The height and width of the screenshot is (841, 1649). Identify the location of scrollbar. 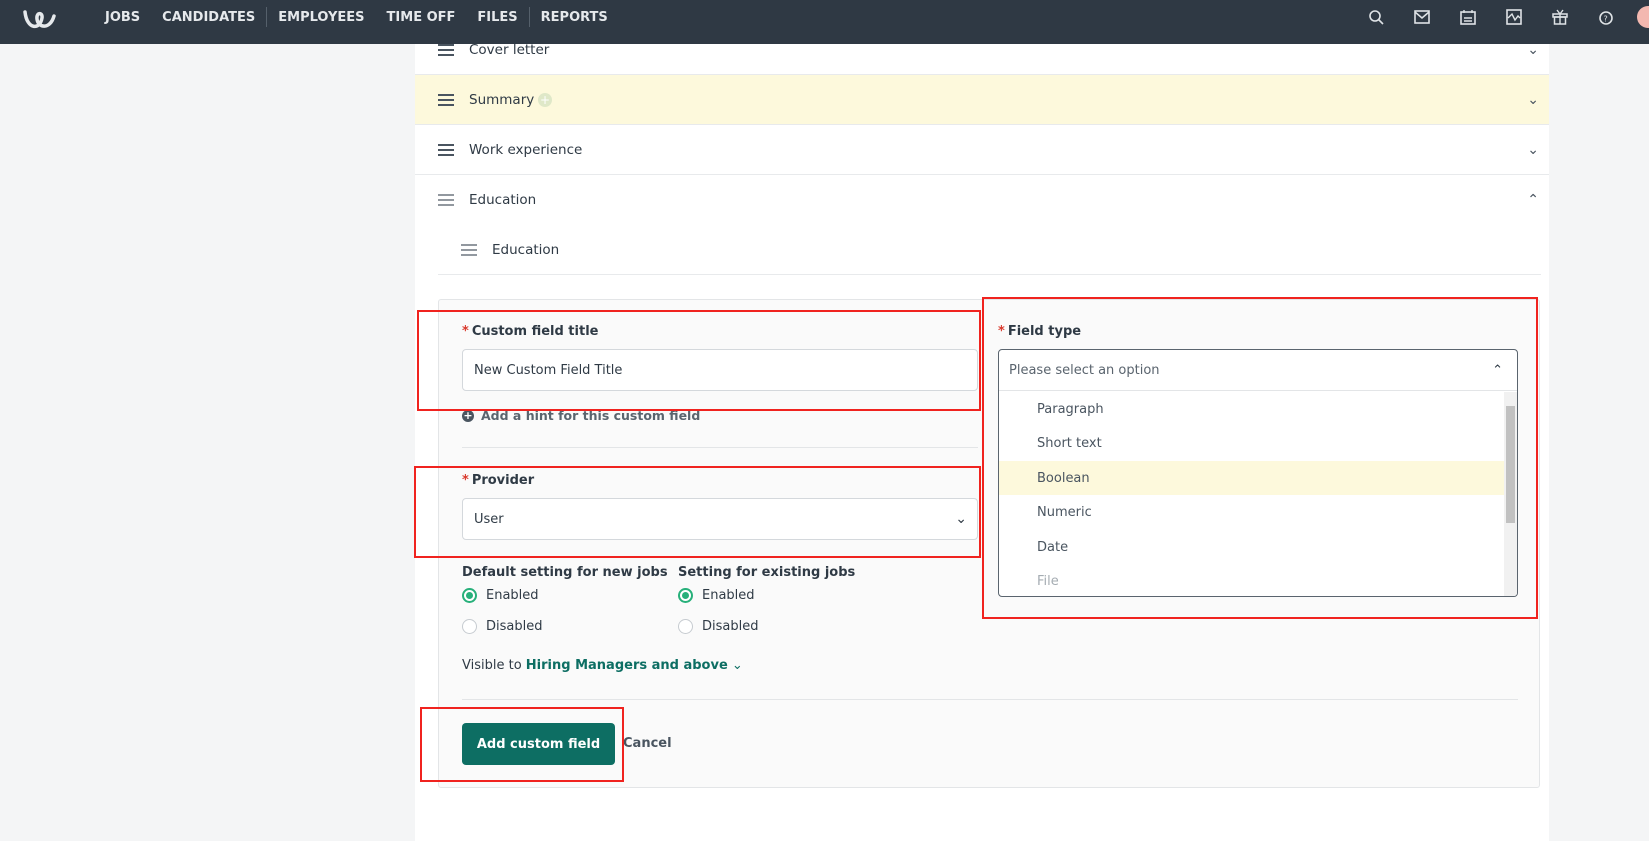
(1510, 494).